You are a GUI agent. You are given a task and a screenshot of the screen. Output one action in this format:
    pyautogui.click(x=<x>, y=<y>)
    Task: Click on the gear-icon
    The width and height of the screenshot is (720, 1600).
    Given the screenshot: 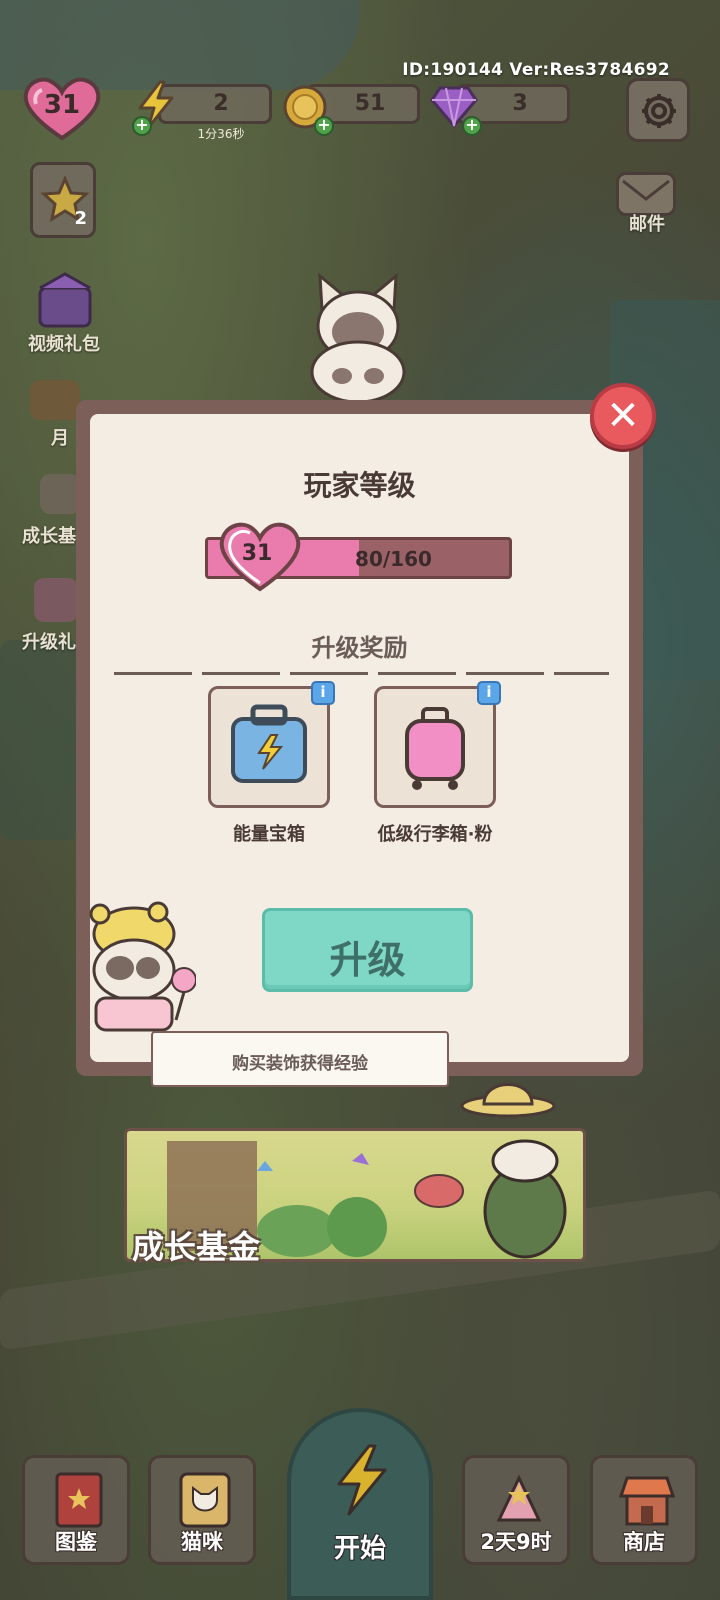 What is the action you would take?
    pyautogui.click(x=659, y=111)
    